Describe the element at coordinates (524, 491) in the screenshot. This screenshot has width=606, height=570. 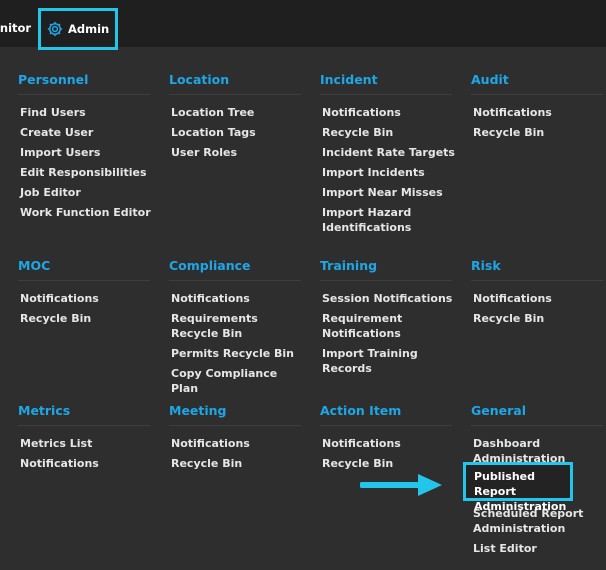
I see `menu-item-published-report-administration: Published Report Administration` at that location.